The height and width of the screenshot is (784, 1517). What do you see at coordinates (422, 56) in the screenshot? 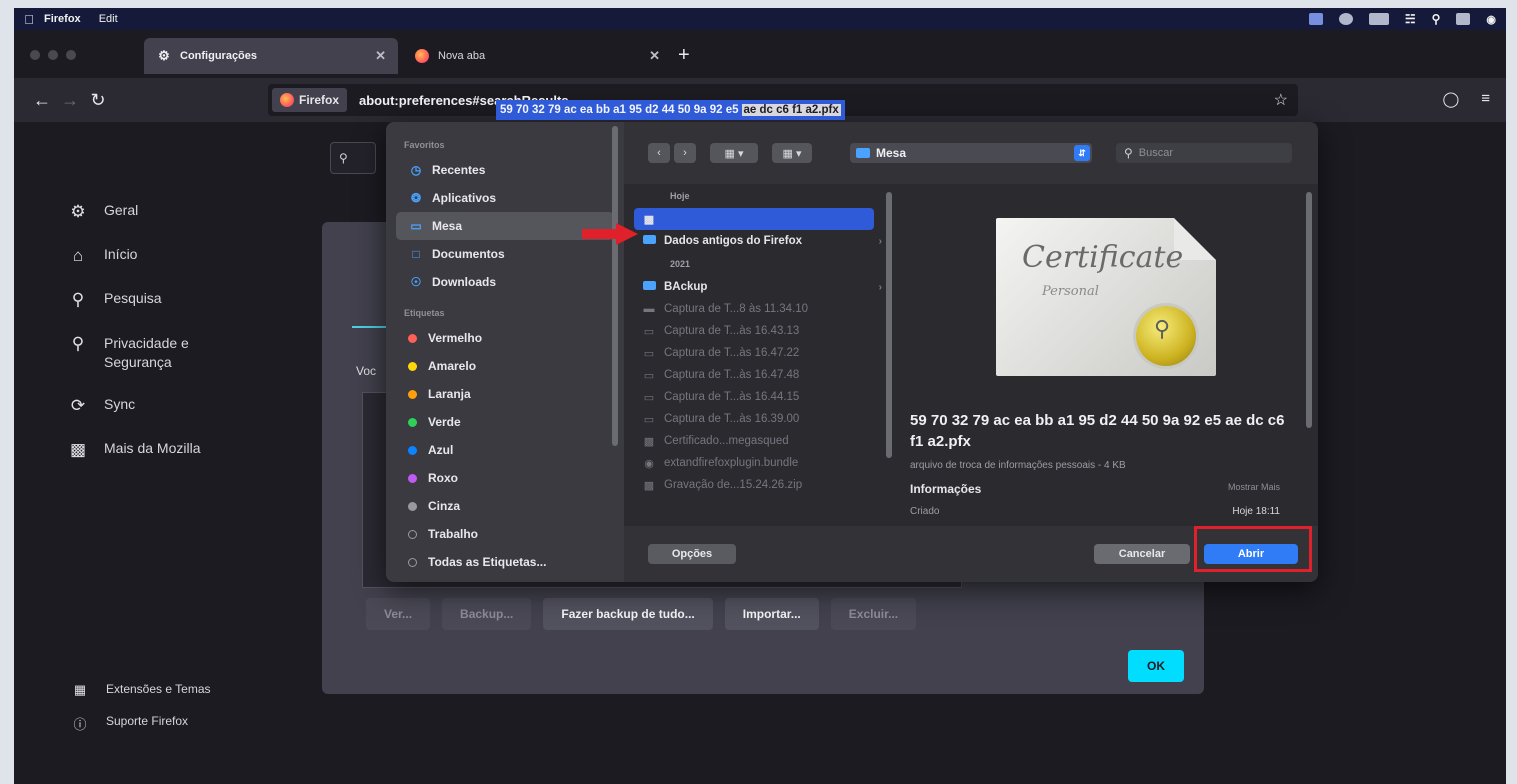
I see `firefox-icon` at bounding box center [422, 56].